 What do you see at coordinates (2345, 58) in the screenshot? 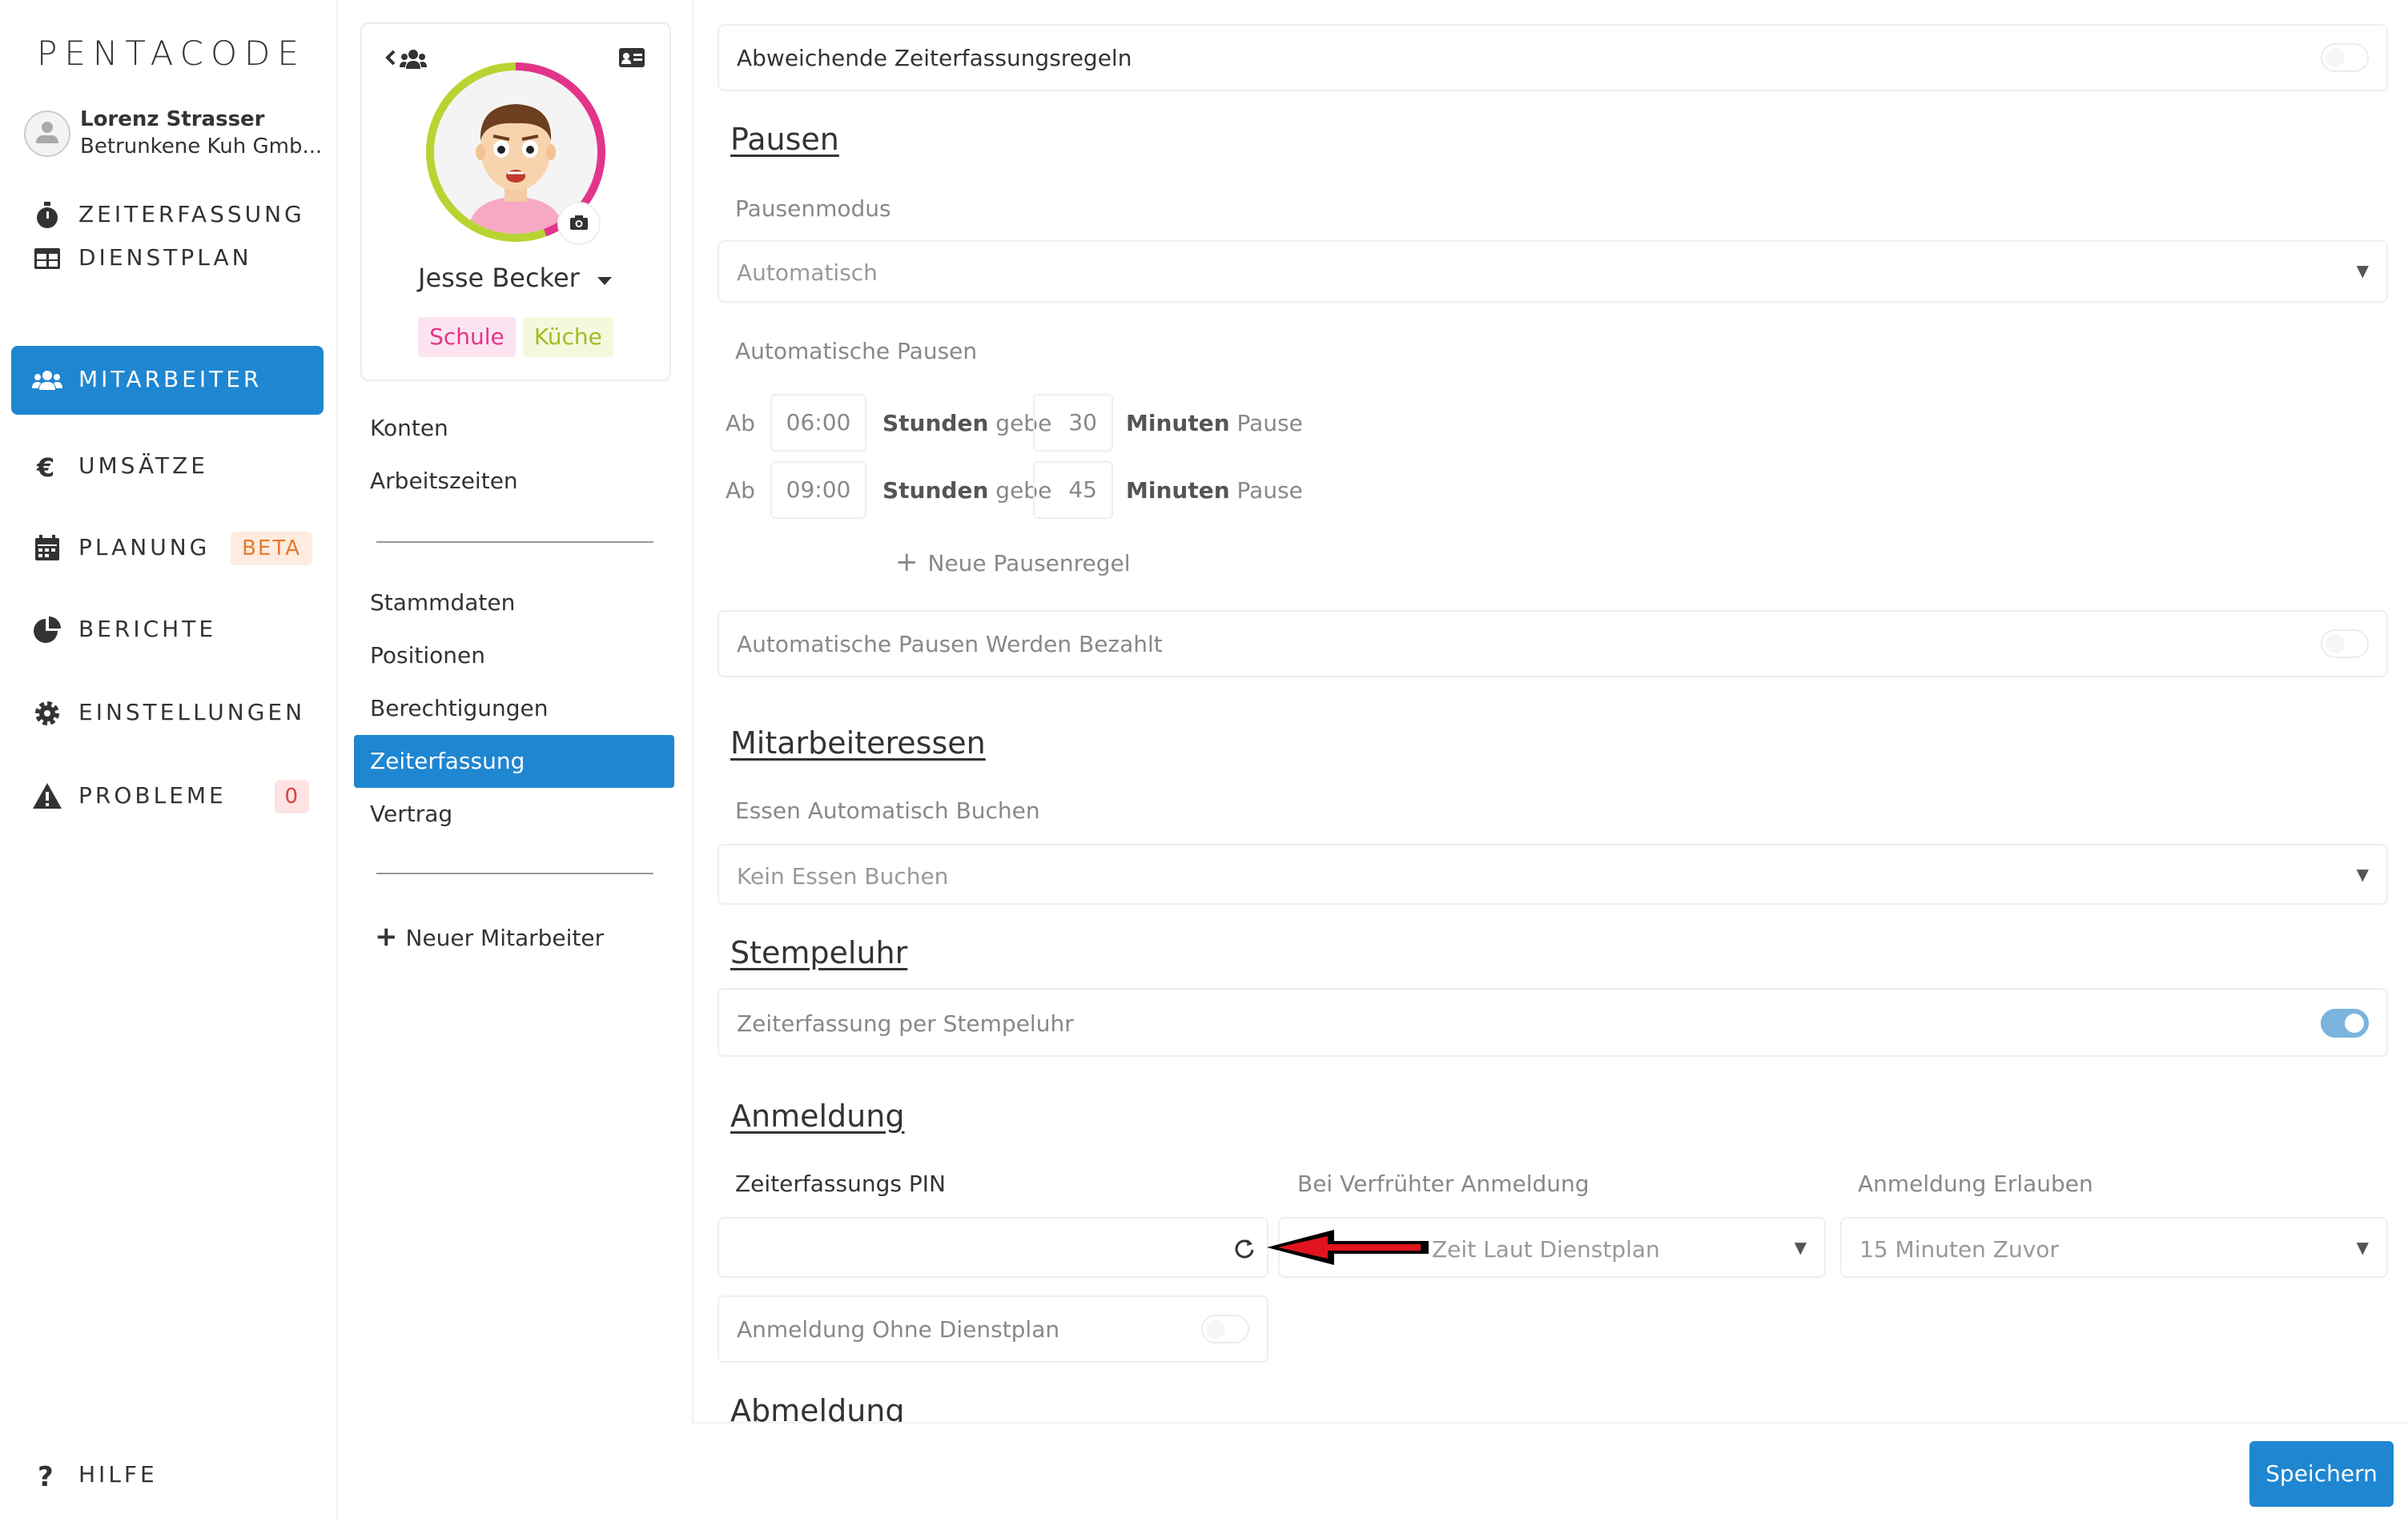
I see `deviating-rules-toggle` at bounding box center [2345, 58].